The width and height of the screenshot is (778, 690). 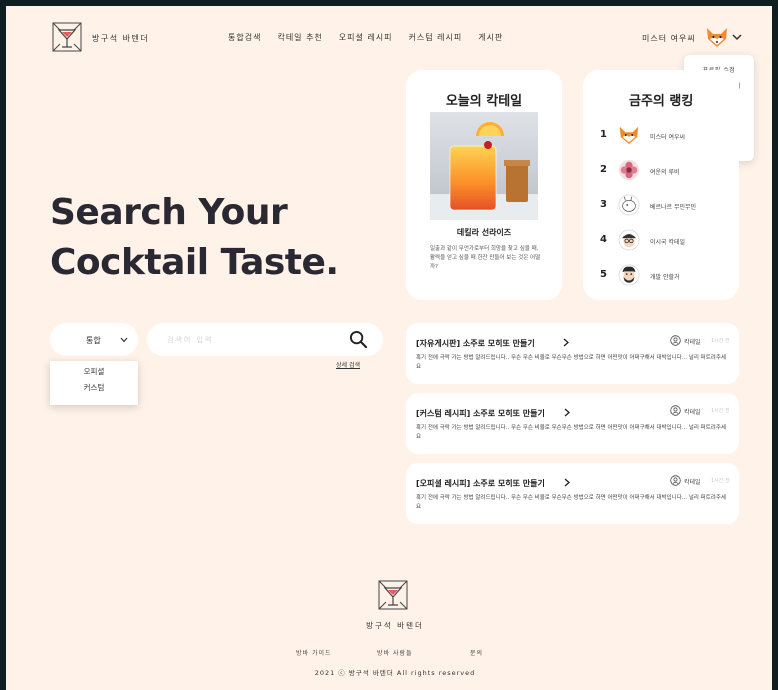 What do you see at coordinates (94, 373) in the screenshot?
I see `option-official: 오피셜` at bounding box center [94, 373].